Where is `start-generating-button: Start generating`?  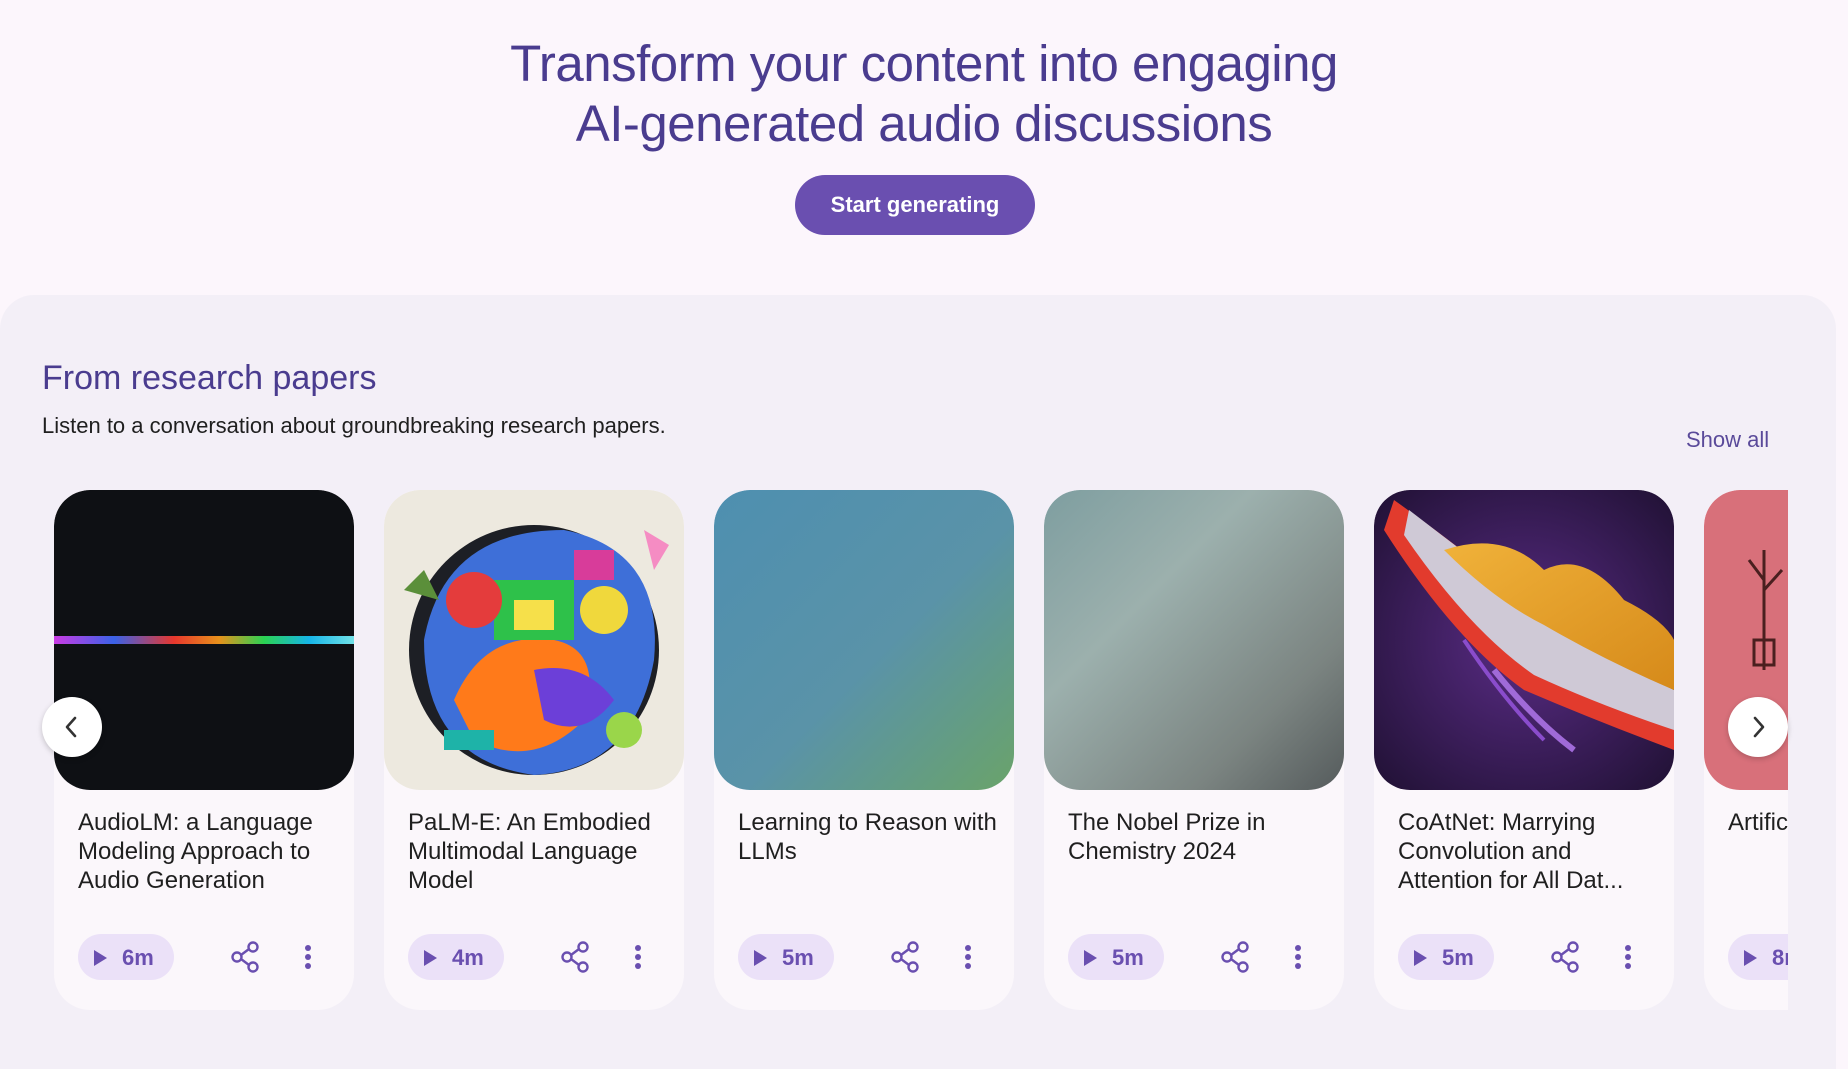 start-generating-button: Start generating is located at coordinates (915, 205).